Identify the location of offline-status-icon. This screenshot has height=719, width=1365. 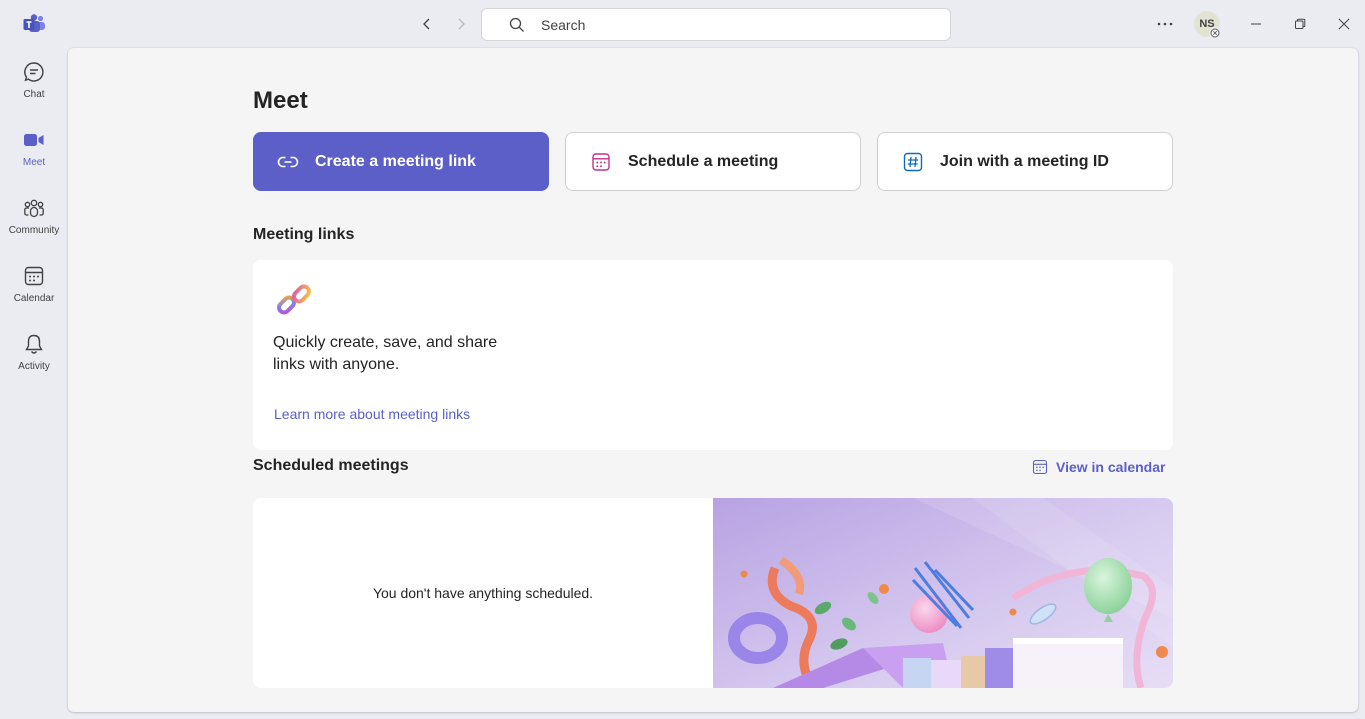
(1215, 33).